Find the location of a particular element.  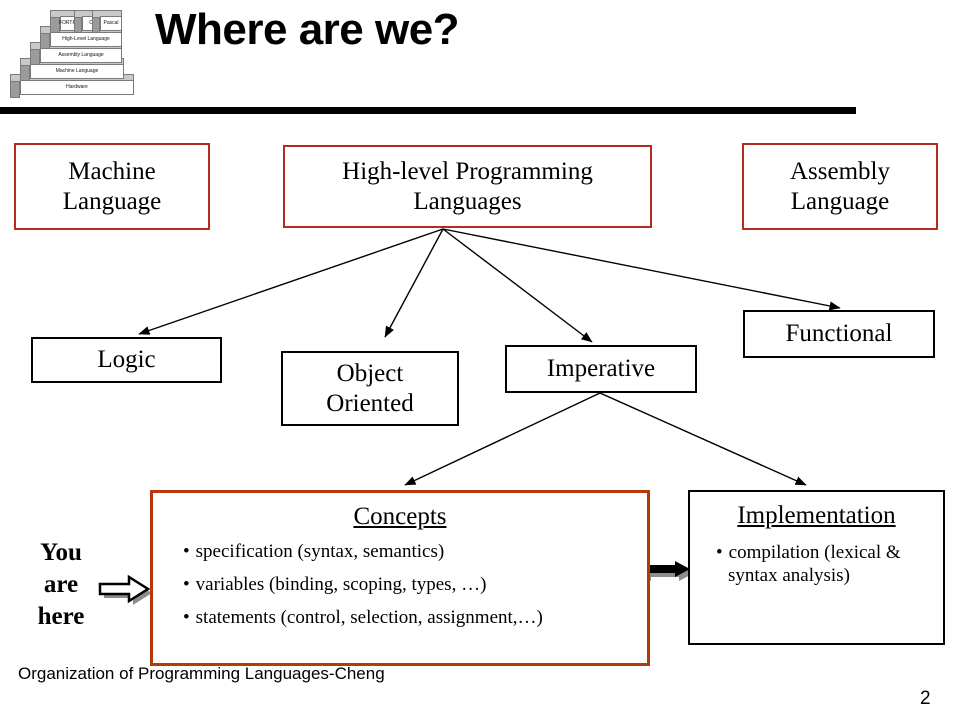

you-are-here-line1: You is located at coordinates (61, 552).